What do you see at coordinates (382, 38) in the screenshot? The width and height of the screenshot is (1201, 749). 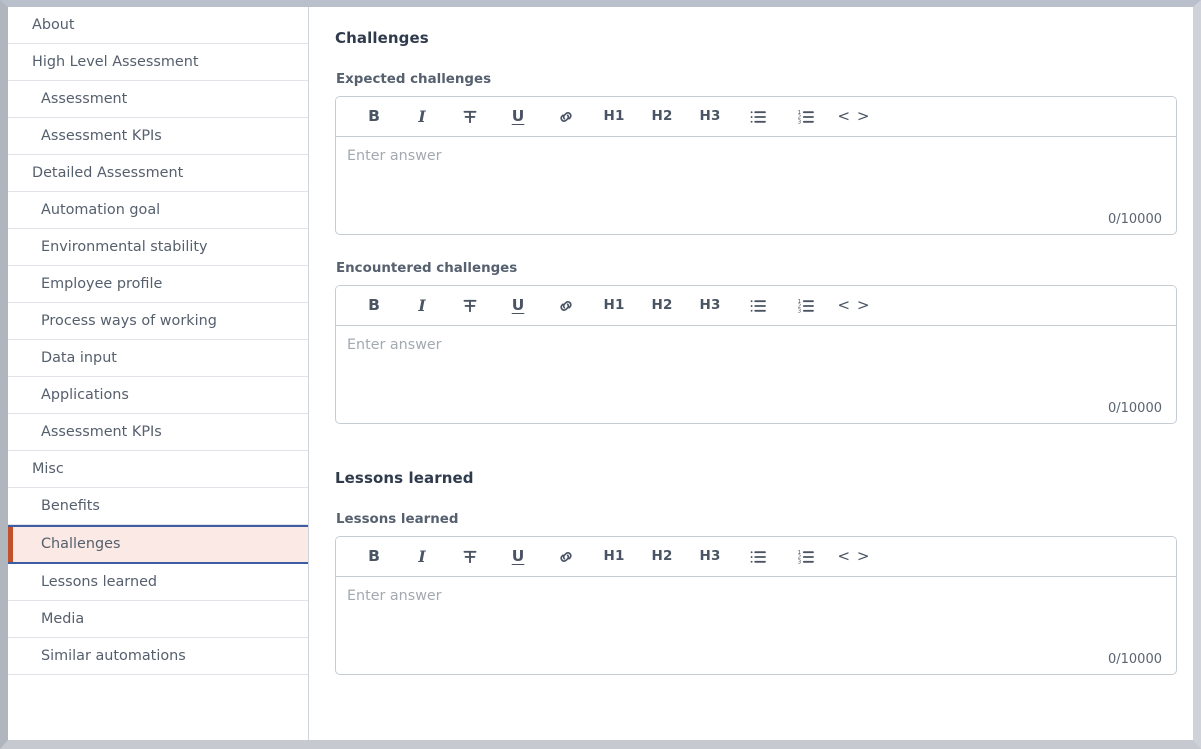 I see `section-title: Challenges` at bounding box center [382, 38].